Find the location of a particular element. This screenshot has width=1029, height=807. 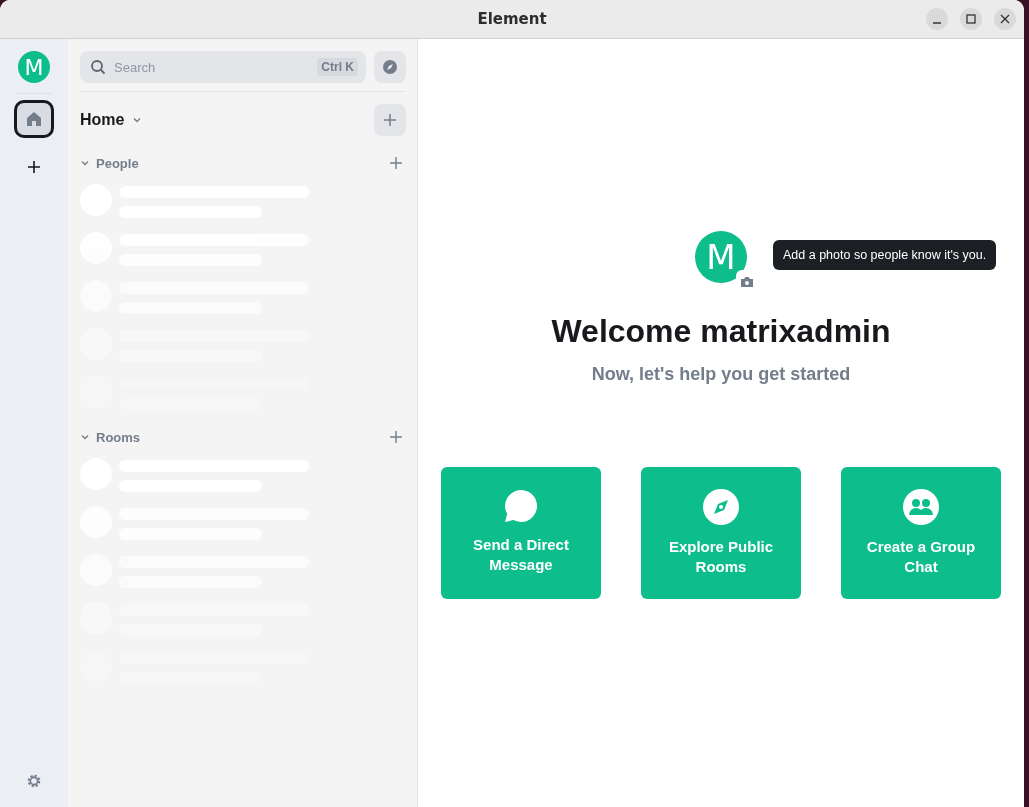

section-header: People is located at coordinates (117, 163).